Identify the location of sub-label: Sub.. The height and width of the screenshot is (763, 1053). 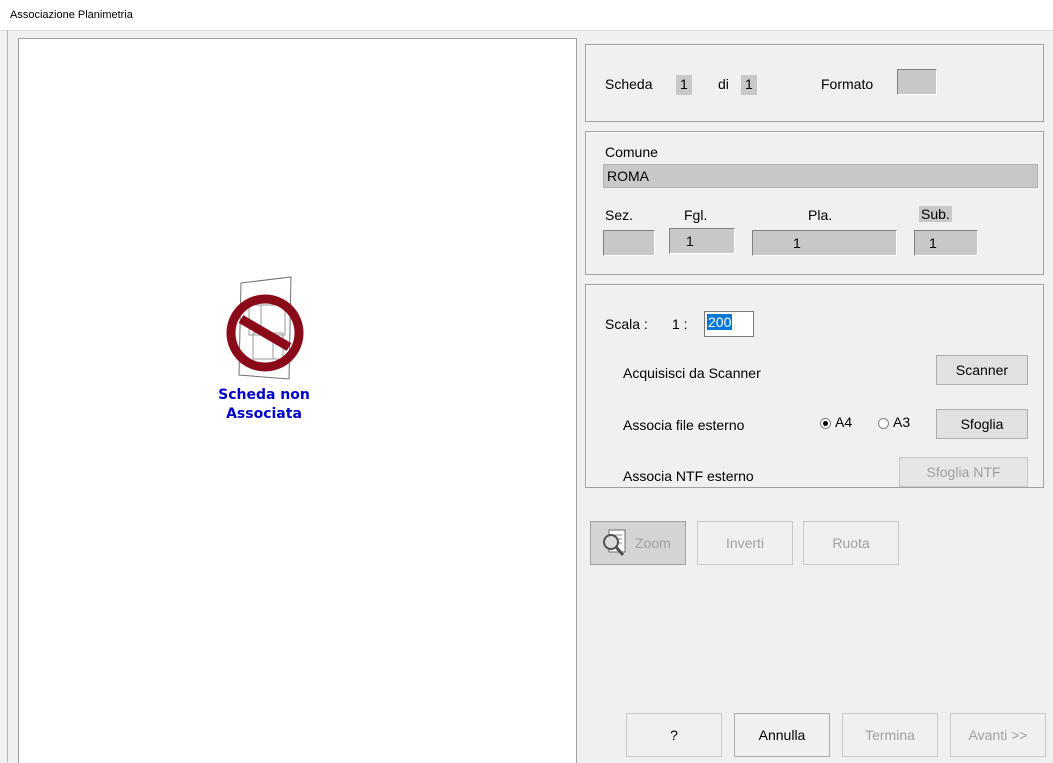
(935, 214).